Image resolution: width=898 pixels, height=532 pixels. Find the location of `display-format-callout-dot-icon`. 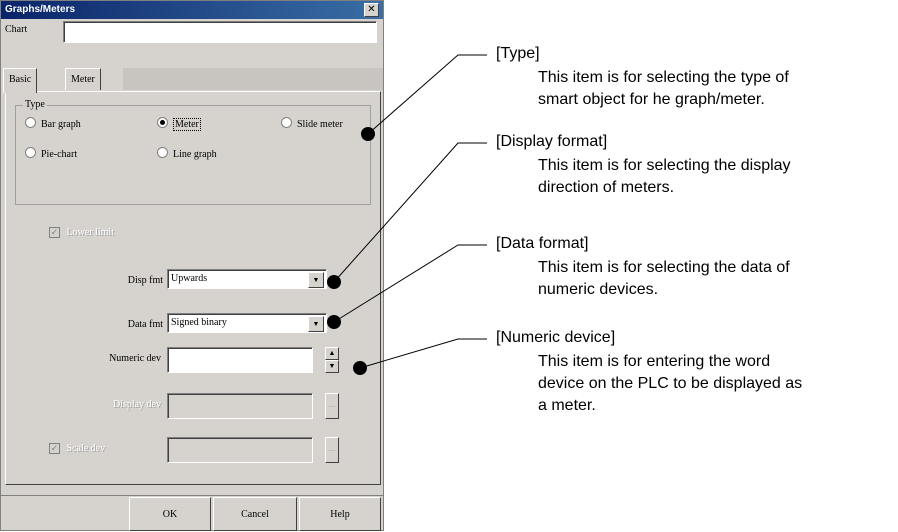

display-format-callout-dot-icon is located at coordinates (334, 282).